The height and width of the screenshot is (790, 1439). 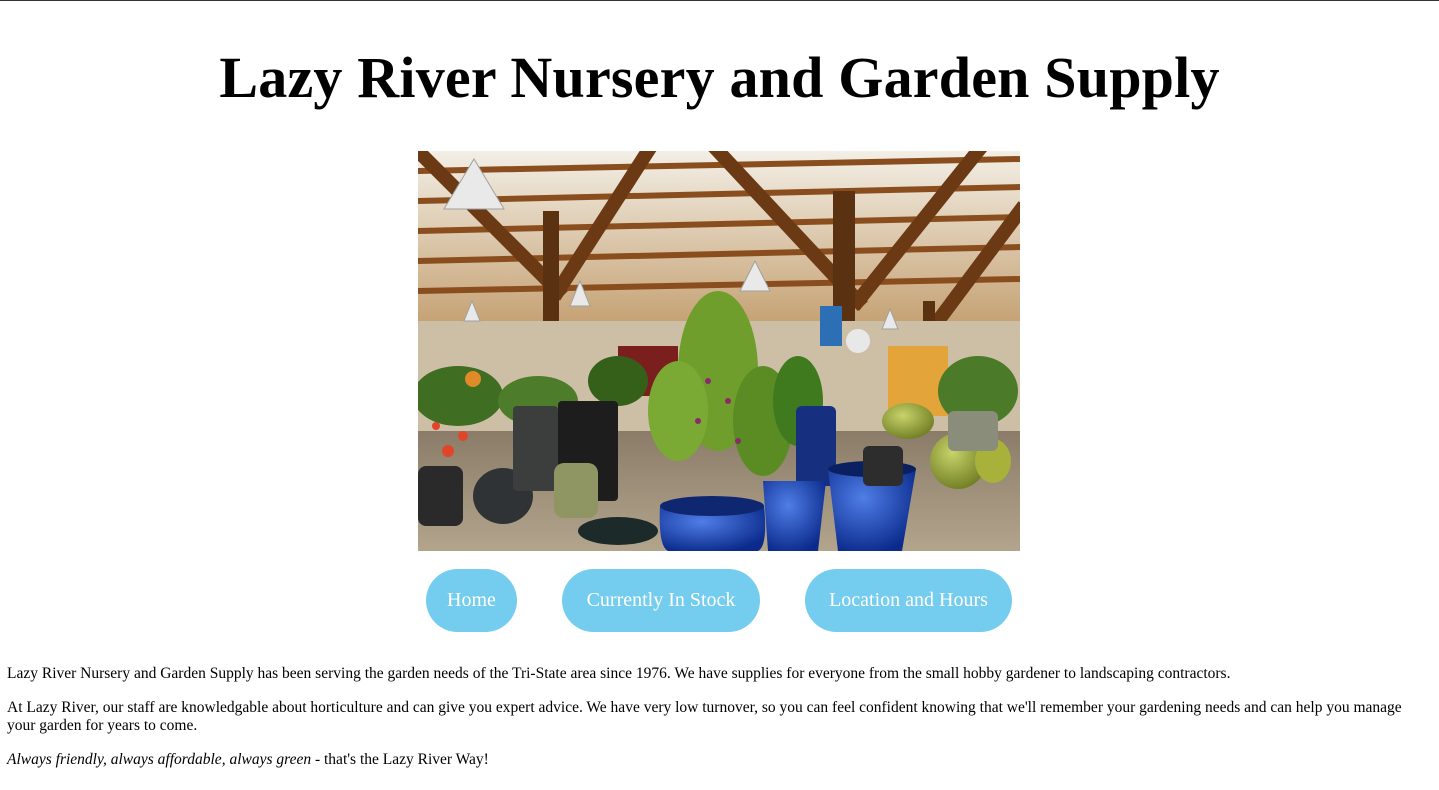 I want to click on nav-home-button: Home, so click(x=471, y=600).